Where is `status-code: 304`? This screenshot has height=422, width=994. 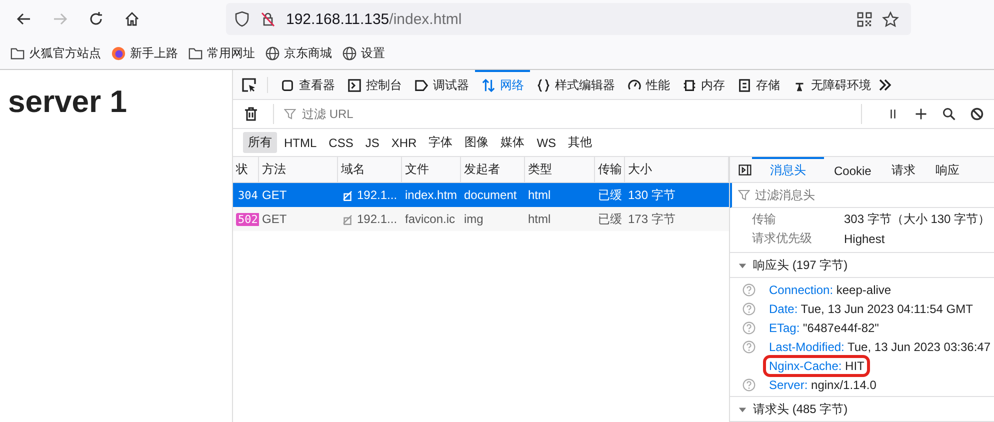
status-code: 304 is located at coordinates (248, 195).